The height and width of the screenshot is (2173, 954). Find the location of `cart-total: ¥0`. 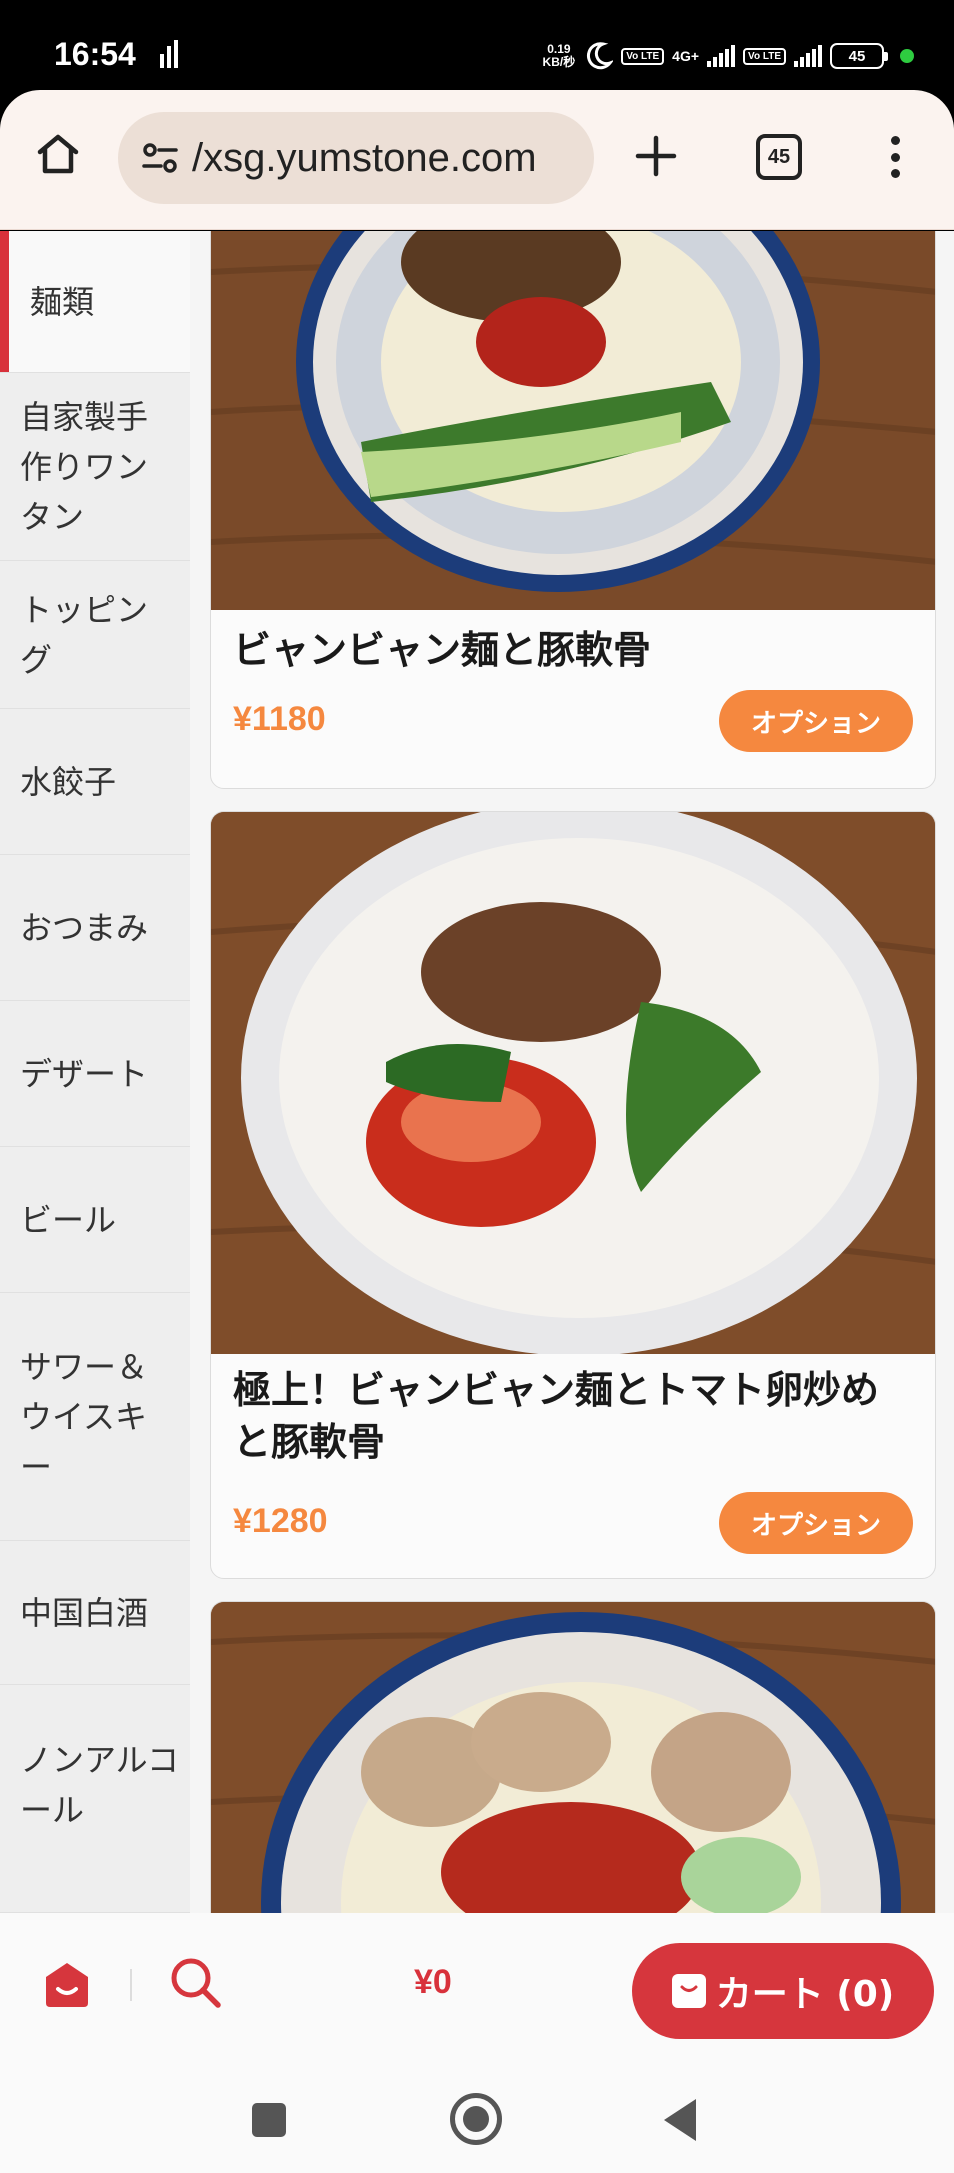

cart-total: ¥0 is located at coordinates (433, 1982).